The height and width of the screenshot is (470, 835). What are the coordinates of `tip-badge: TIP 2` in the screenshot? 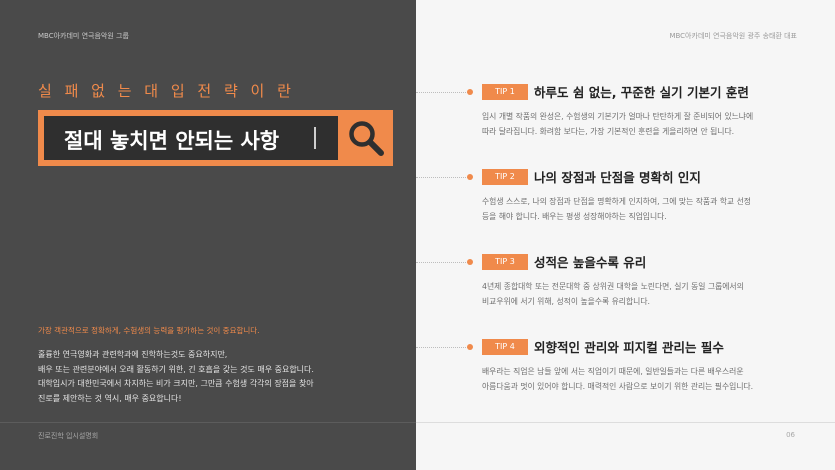 It's located at (505, 177).